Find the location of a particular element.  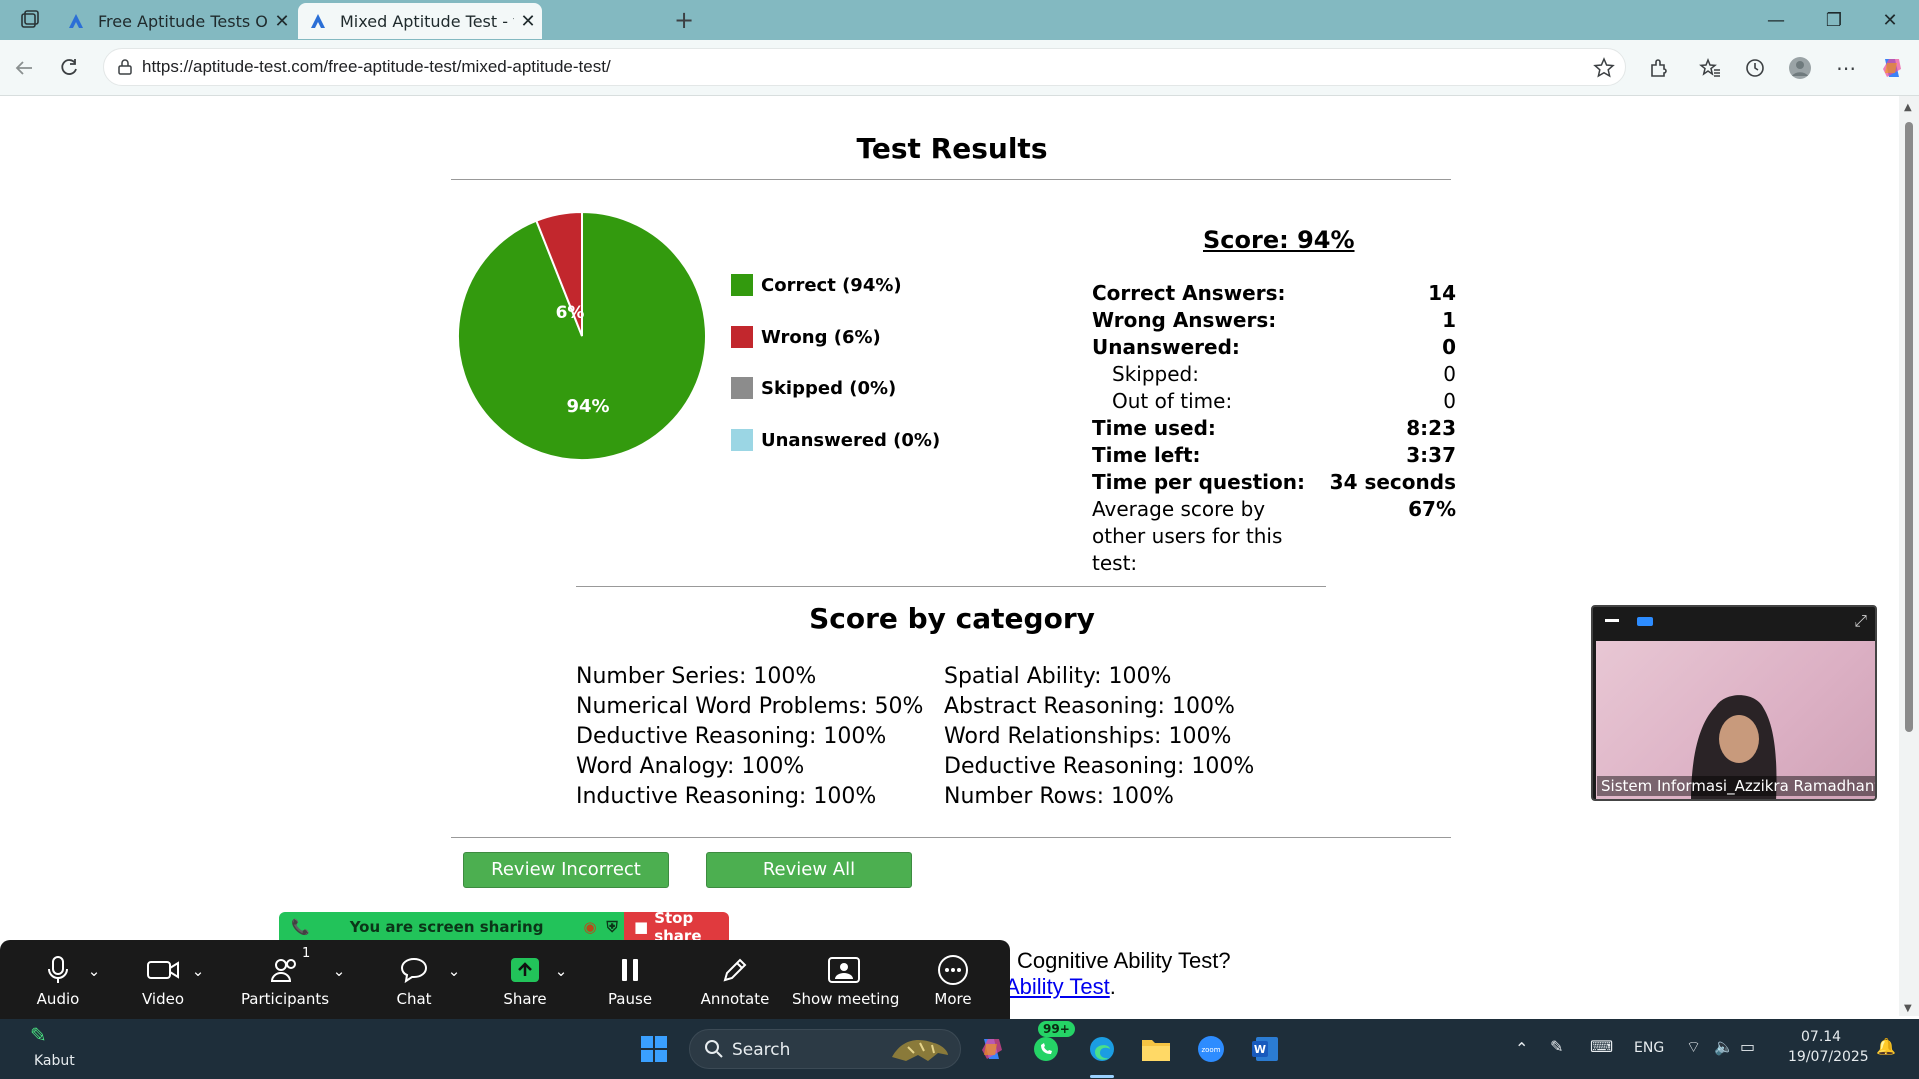

link-trailing-period: . is located at coordinates (1112, 986).